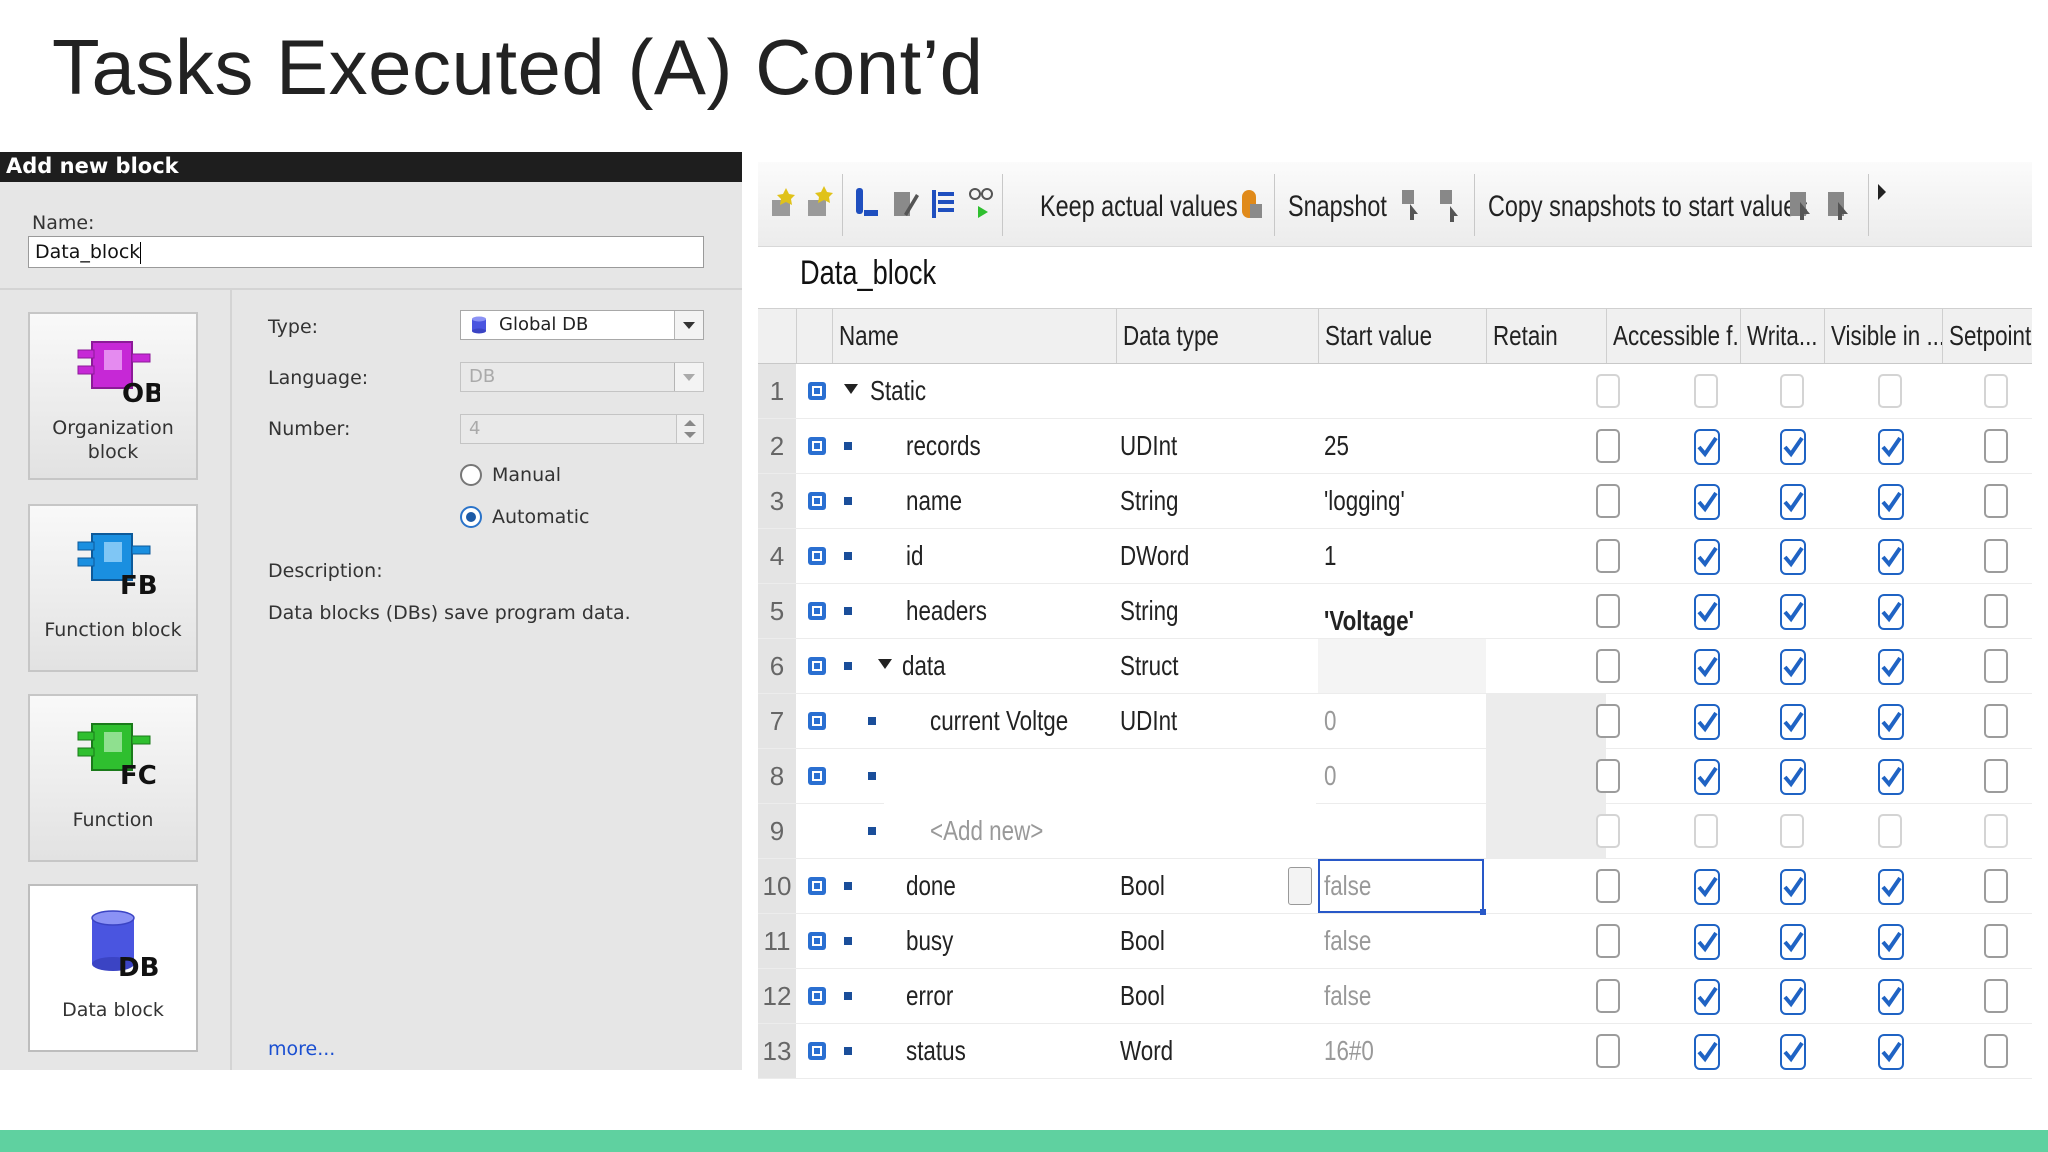 The width and height of the screenshot is (2048, 1152). What do you see at coordinates (1148, 886) in the screenshot?
I see `cell-data-type: Bool` at bounding box center [1148, 886].